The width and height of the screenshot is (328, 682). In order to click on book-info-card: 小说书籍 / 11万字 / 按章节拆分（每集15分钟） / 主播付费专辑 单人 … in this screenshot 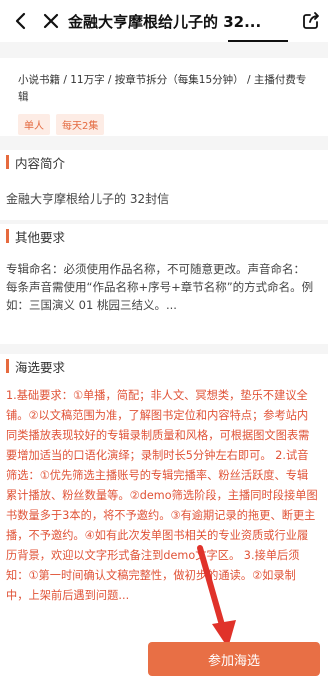, I will do `click(164, 97)`.